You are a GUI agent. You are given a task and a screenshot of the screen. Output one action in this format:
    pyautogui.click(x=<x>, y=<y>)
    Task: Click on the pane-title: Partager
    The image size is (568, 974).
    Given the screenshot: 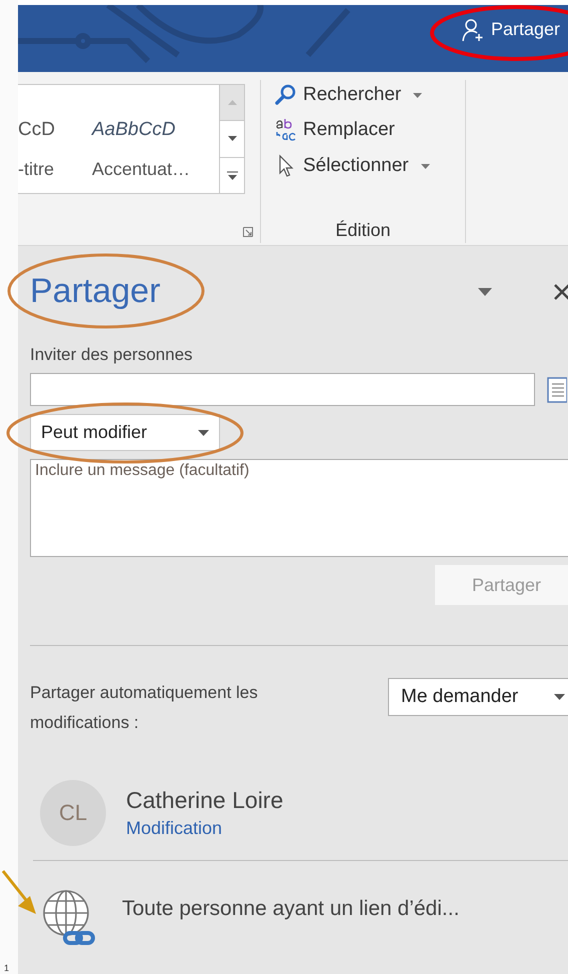 What is the action you would take?
    pyautogui.click(x=95, y=291)
    